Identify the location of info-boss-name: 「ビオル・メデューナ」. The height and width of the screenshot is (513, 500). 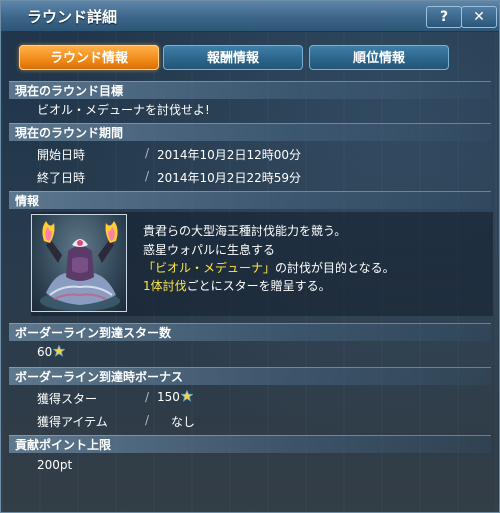
(209, 268).